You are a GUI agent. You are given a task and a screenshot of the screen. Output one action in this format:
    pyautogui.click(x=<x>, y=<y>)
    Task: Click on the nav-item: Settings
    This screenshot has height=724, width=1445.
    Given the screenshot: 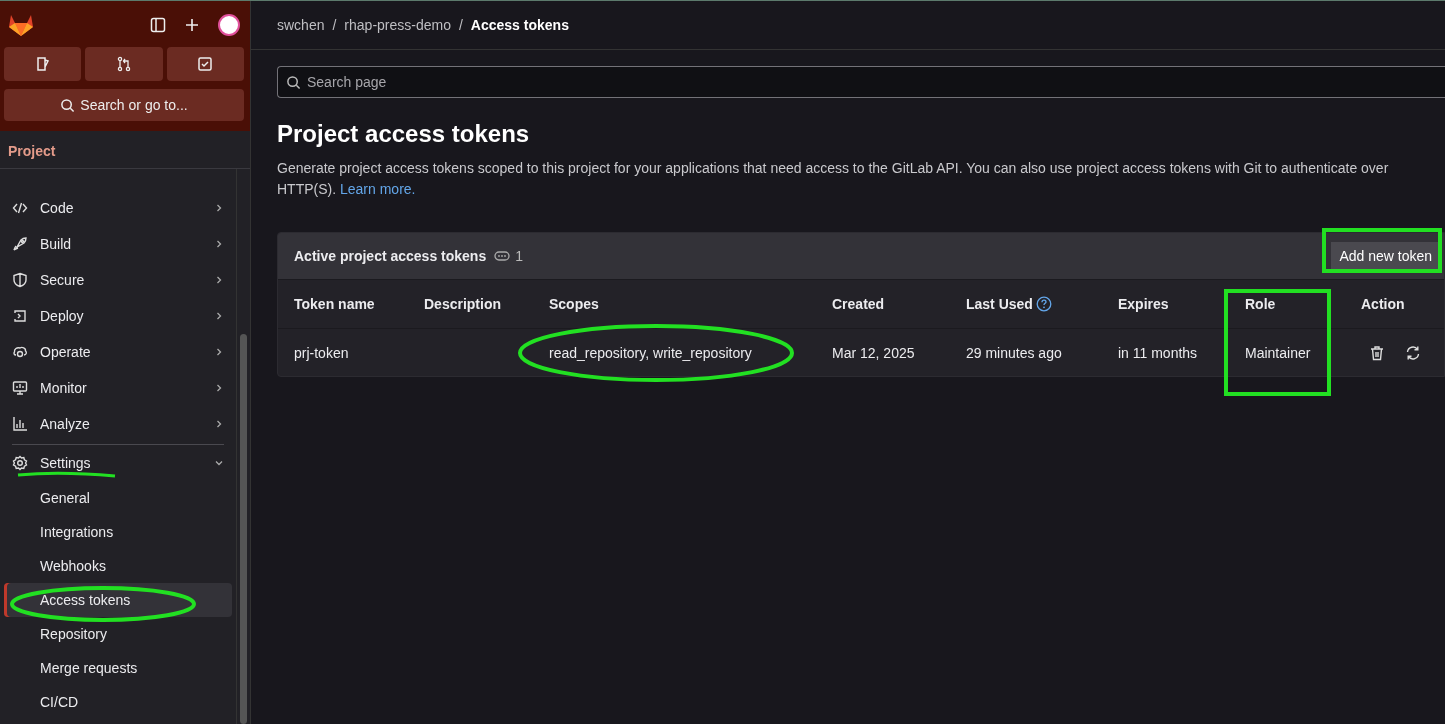 What is the action you would take?
    pyautogui.click(x=118, y=462)
    